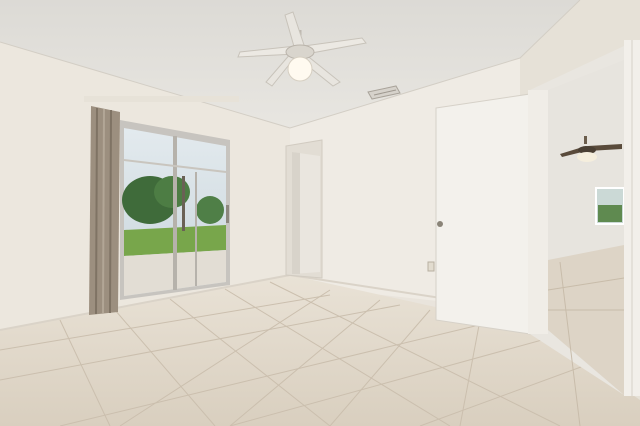  What do you see at coordinates (161, 99) in the screenshot?
I see `curtain-rod` at bounding box center [161, 99].